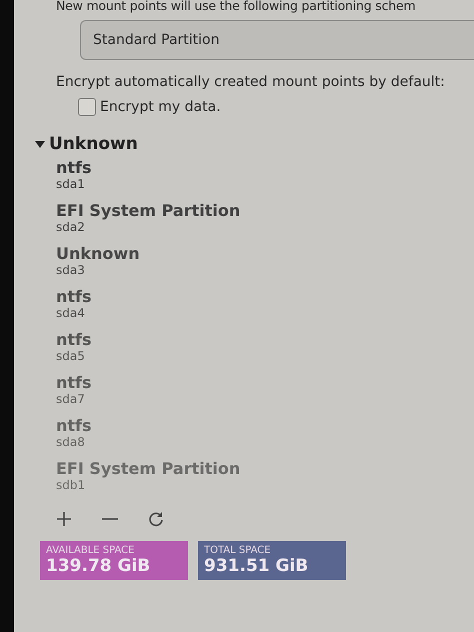 Image resolution: width=474 pixels, height=632 pixels. Describe the element at coordinates (71, 485) in the screenshot. I see `device-name: sdb1` at that location.